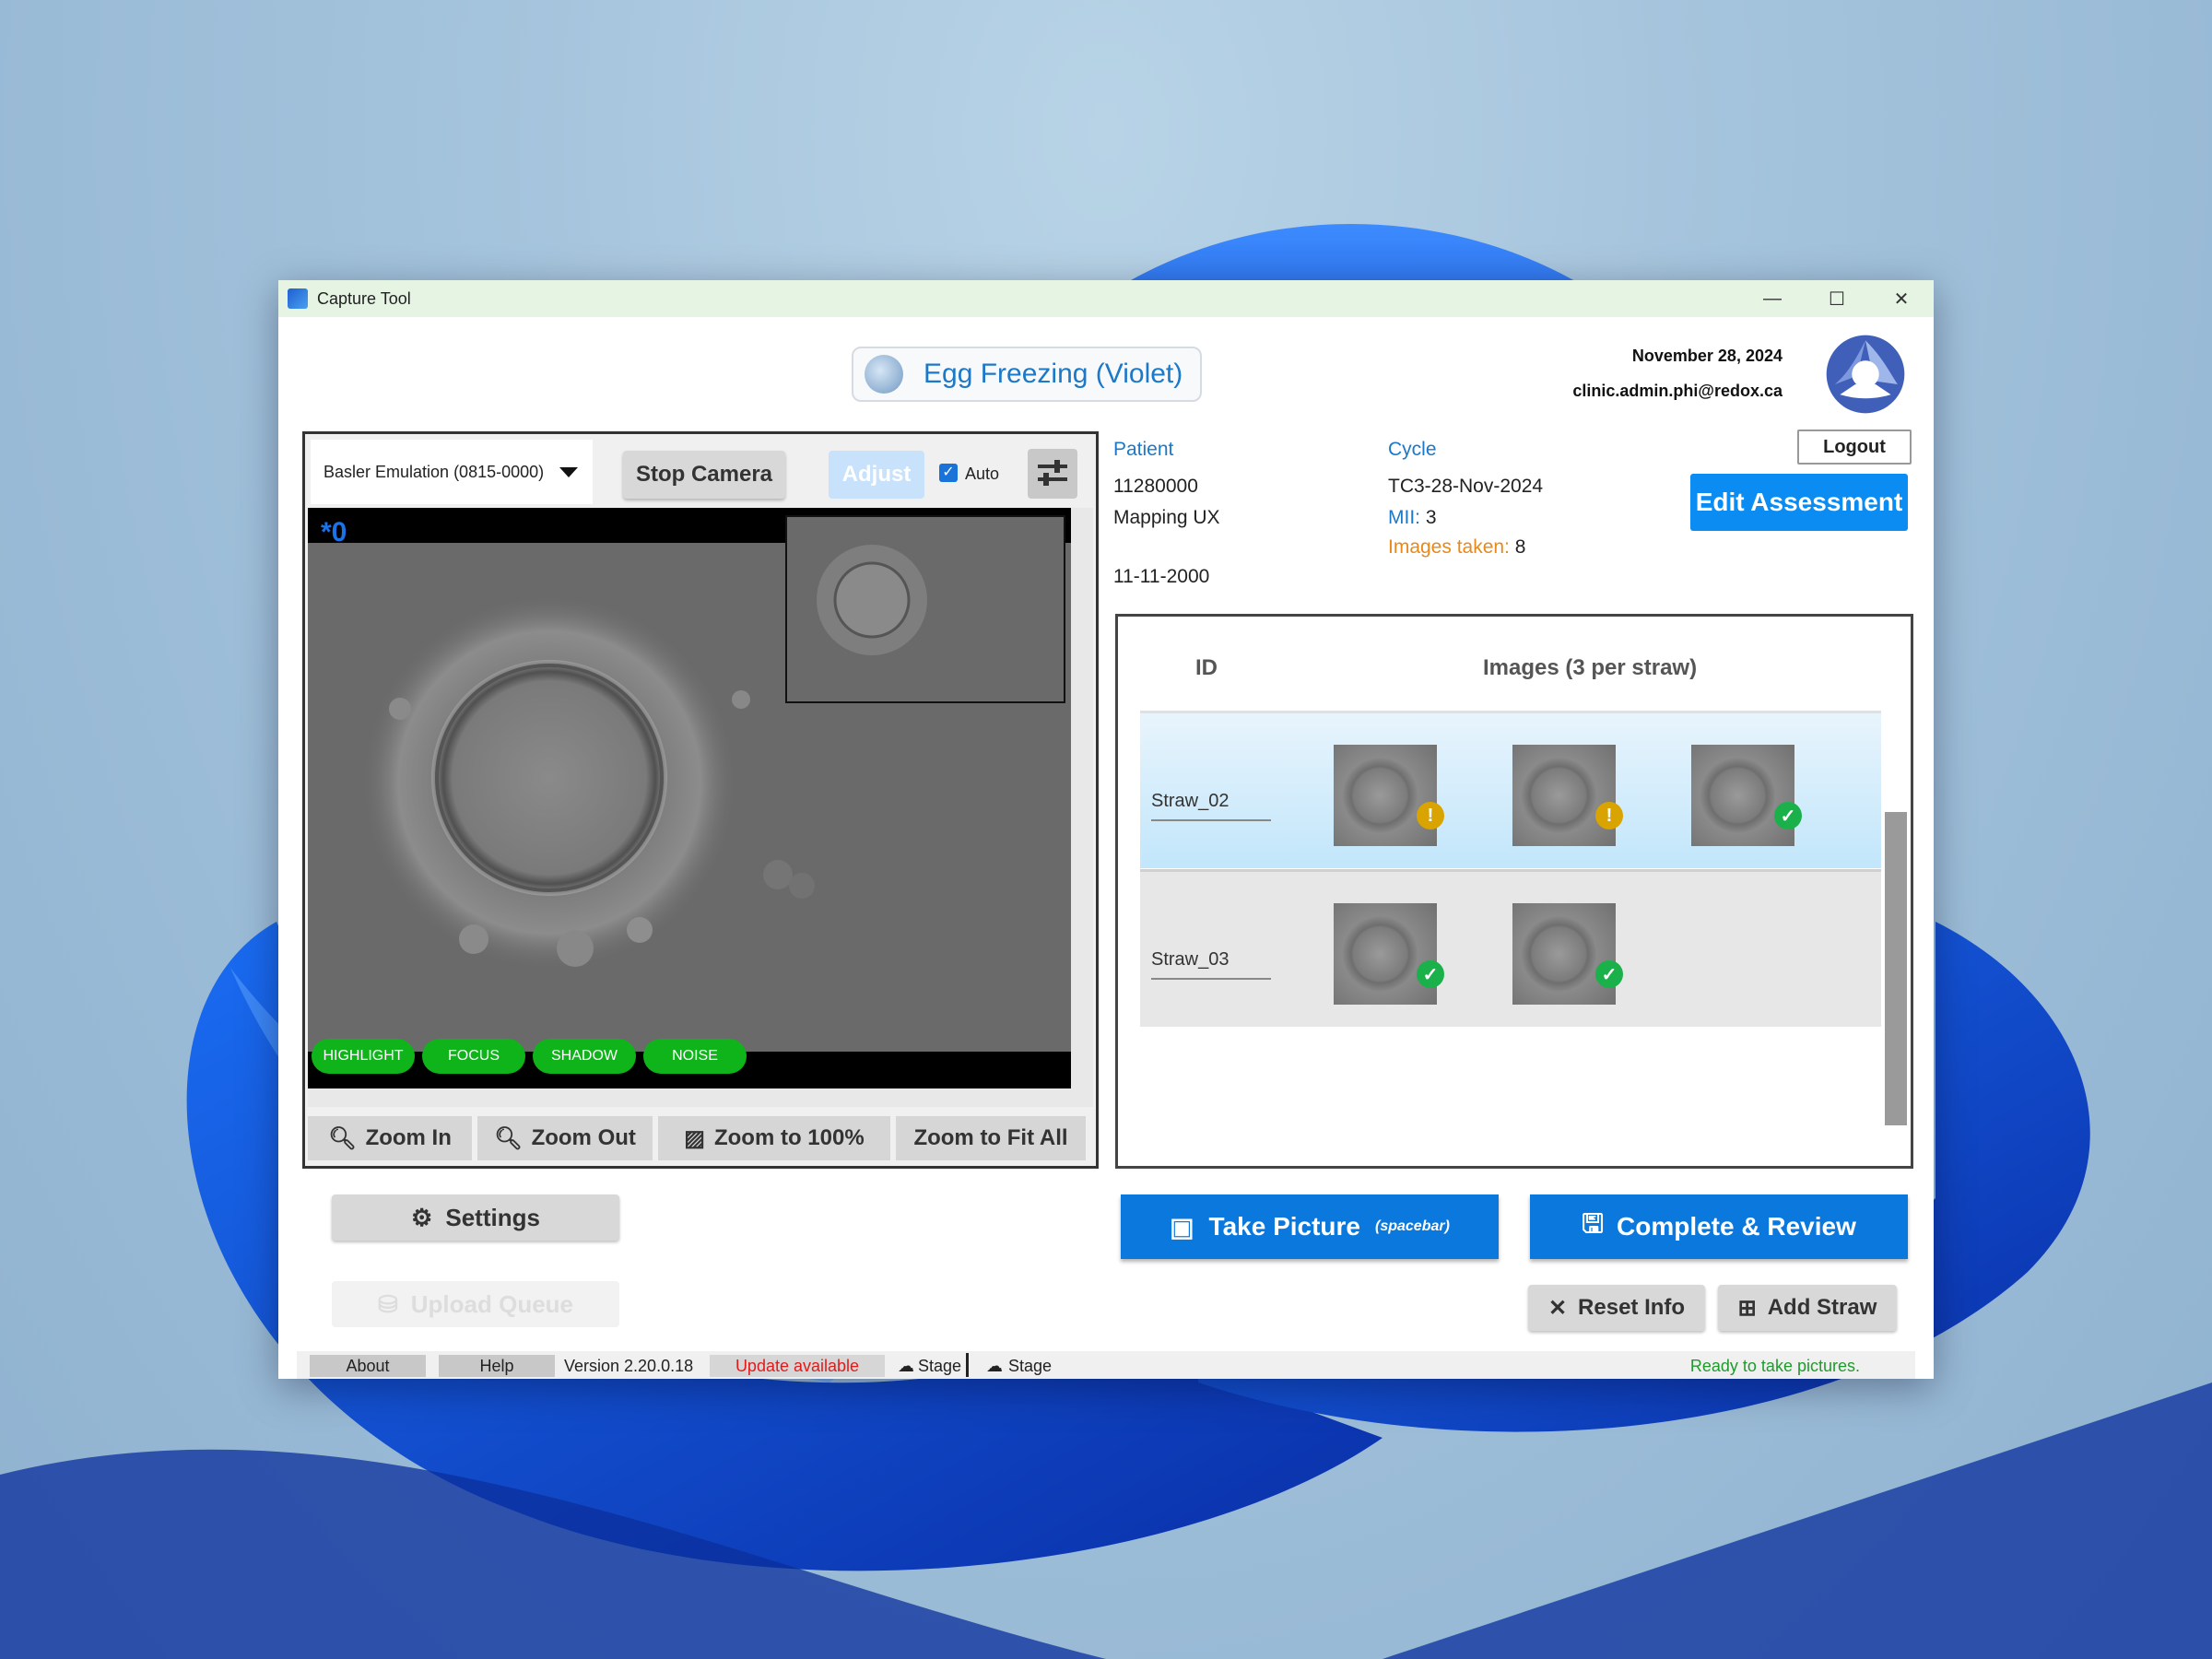 Image resolution: width=2212 pixels, height=1659 pixels. Describe the element at coordinates (1284, 1226) in the screenshot. I see `take-picture-label: Take Picture` at that location.